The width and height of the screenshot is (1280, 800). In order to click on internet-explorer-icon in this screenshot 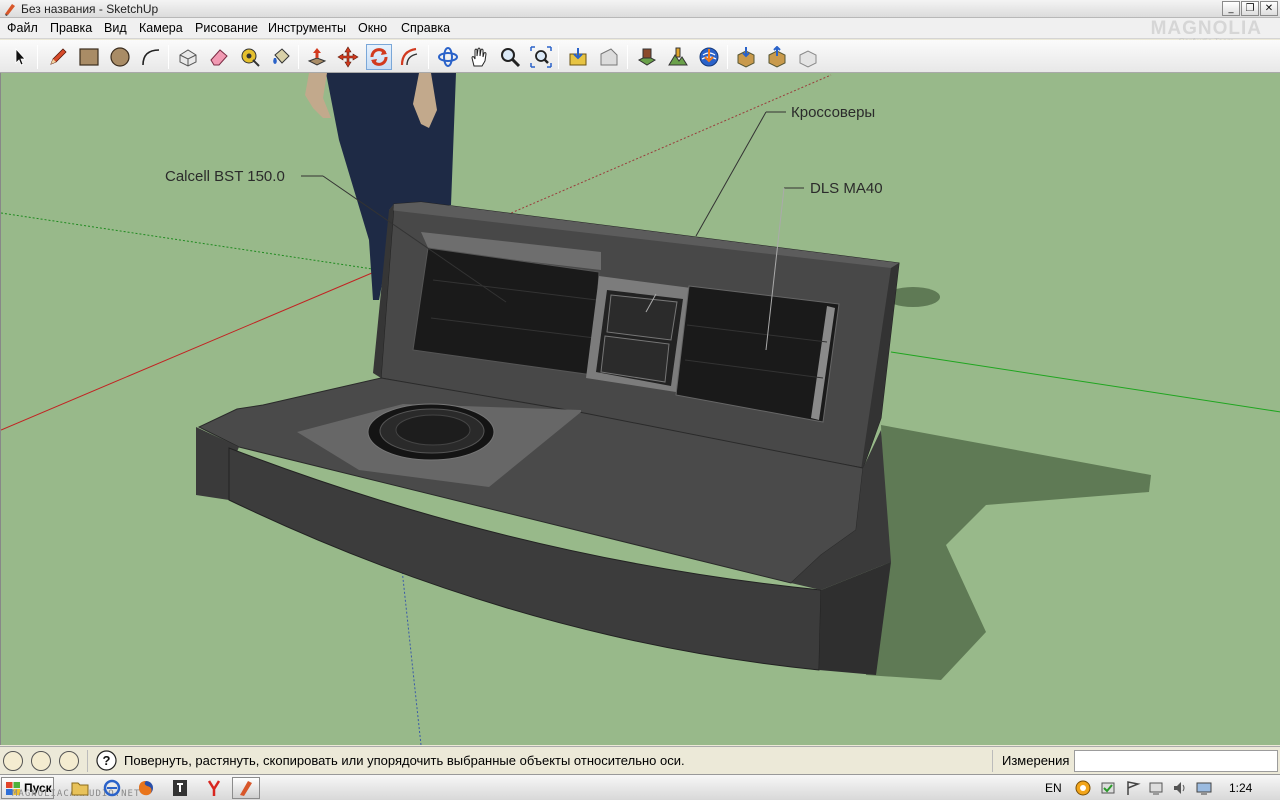, I will do `click(112, 788)`.